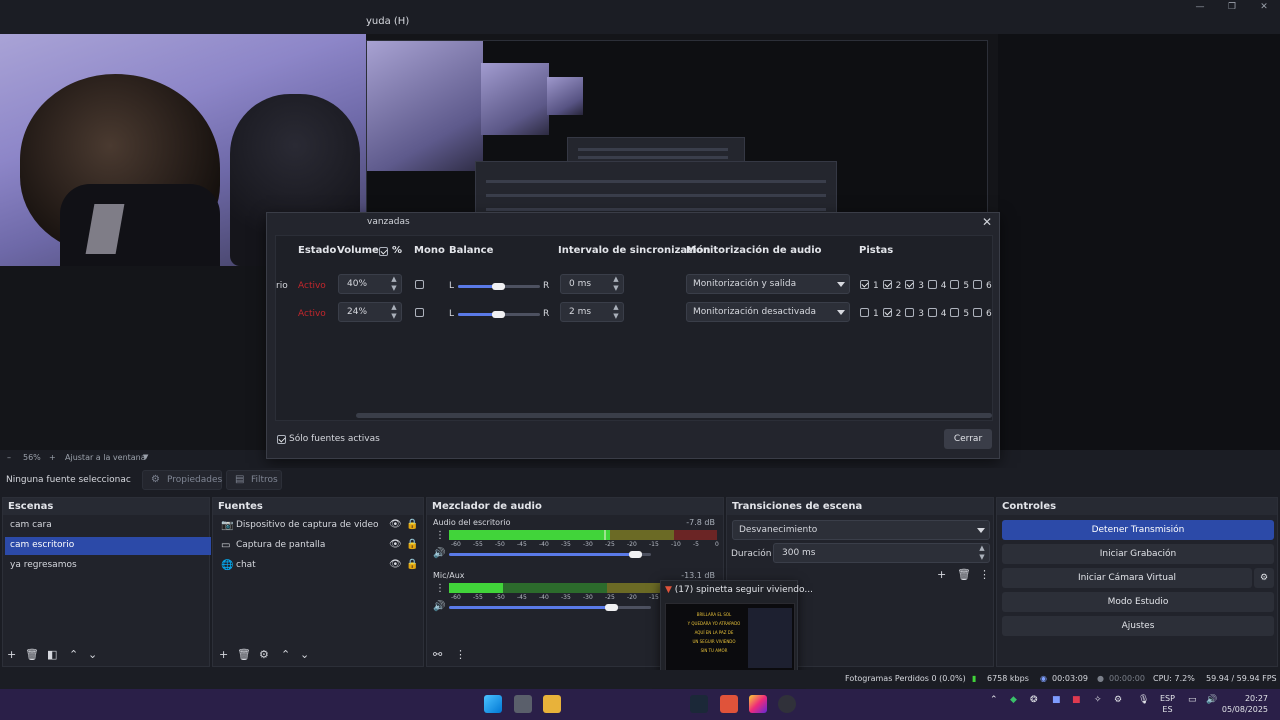 Image resolution: width=1280 pixels, height=720 pixels. Describe the element at coordinates (52, 457) in the screenshot. I see `zoom-in-button: +` at that location.